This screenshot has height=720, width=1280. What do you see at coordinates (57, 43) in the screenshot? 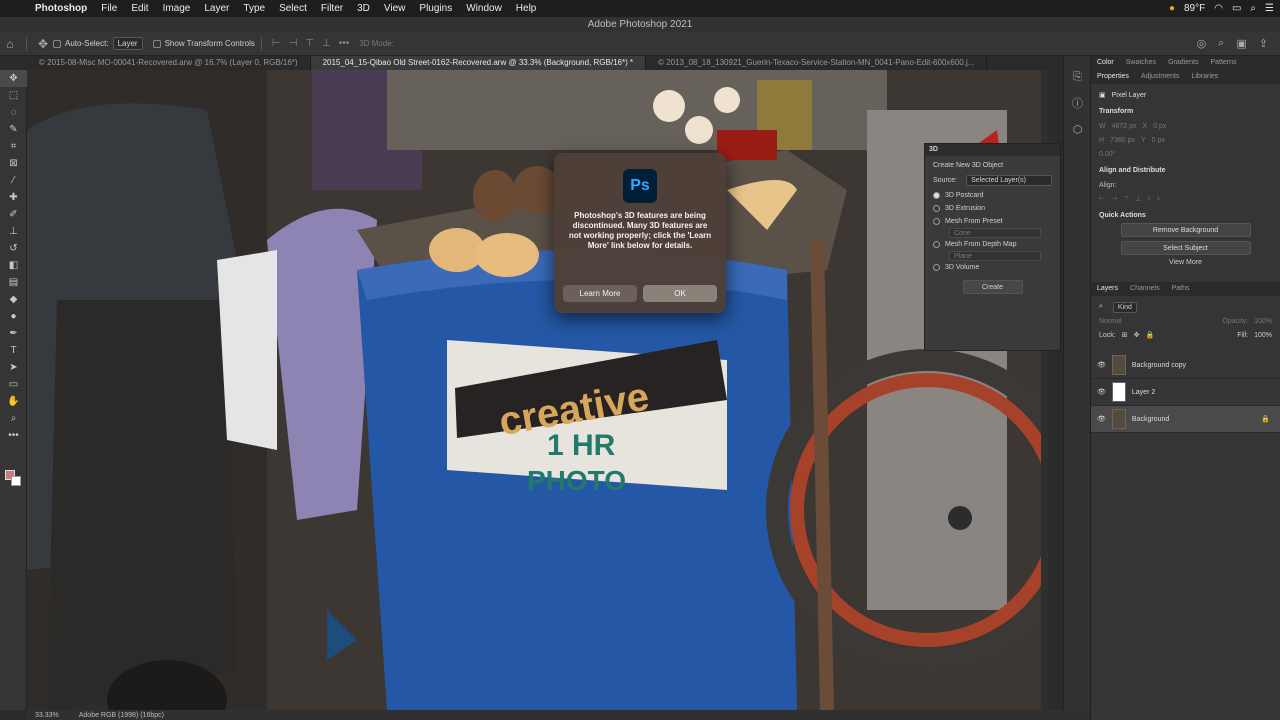
I see `auto-select-checkbox` at bounding box center [57, 43].